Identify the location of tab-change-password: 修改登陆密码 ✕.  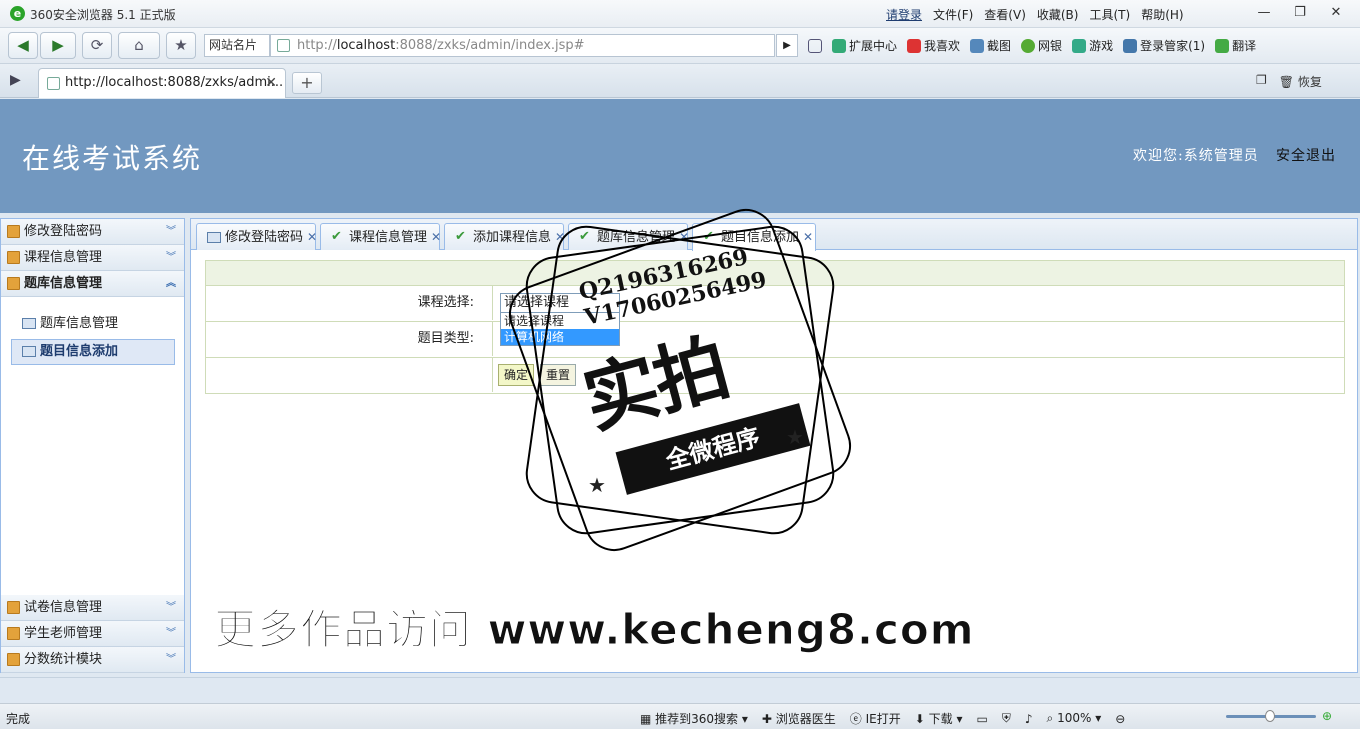
(256, 236).